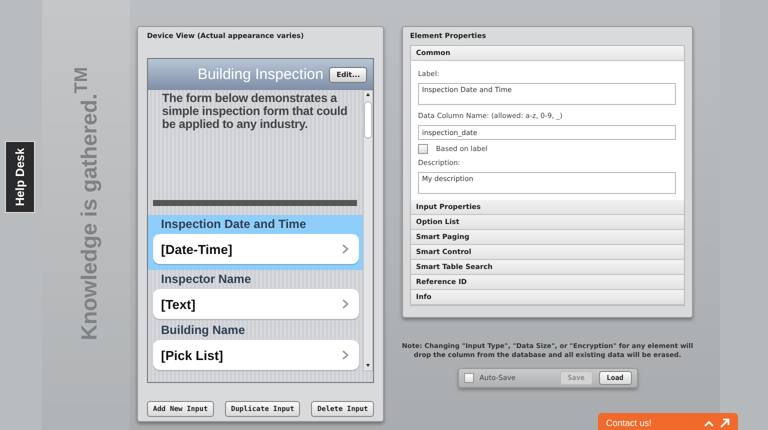 This screenshot has height=430, width=768. I want to click on intro-text: The form below demonstrates a simple inspection form that could be applied to any industry., so click(254, 113).